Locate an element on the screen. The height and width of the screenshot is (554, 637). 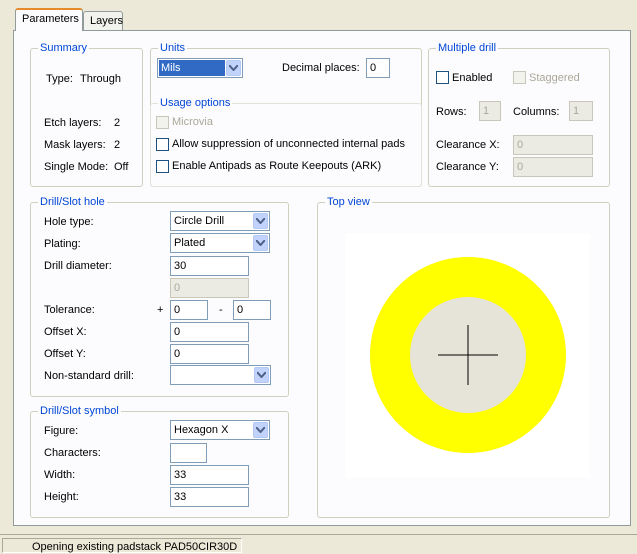
hole-type-dropdown-button is located at coordinates (260, 221).